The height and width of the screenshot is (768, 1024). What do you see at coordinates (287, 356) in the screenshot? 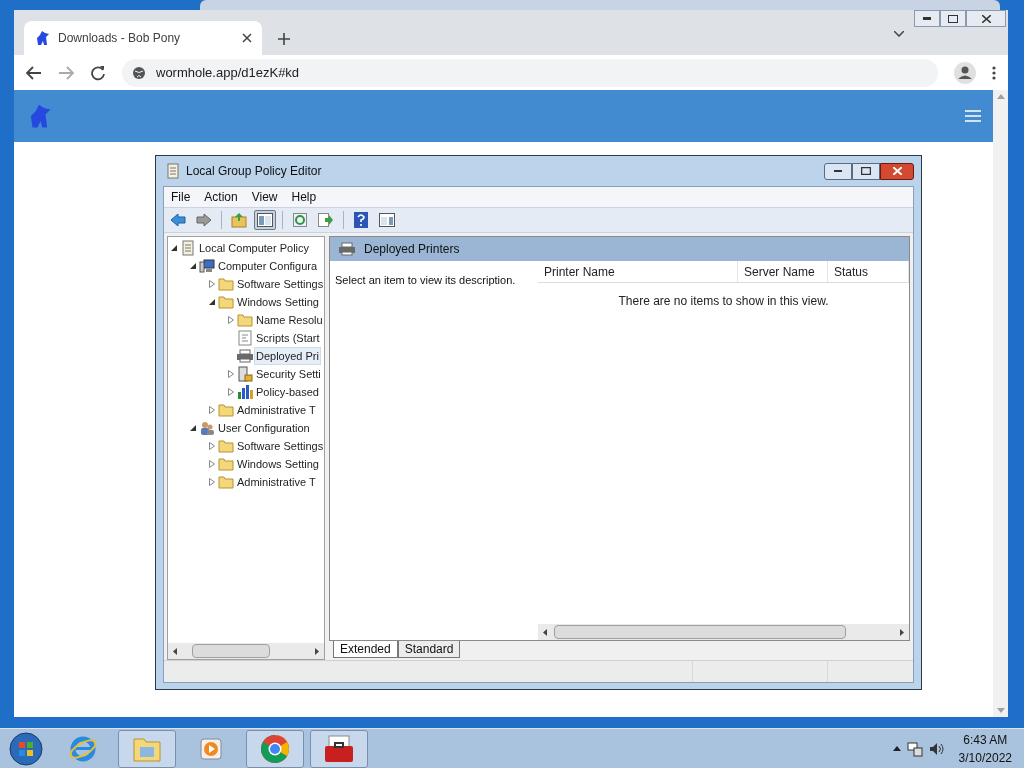
I see `tree-item: Deployed Pri` at bounding box center [287, 356].